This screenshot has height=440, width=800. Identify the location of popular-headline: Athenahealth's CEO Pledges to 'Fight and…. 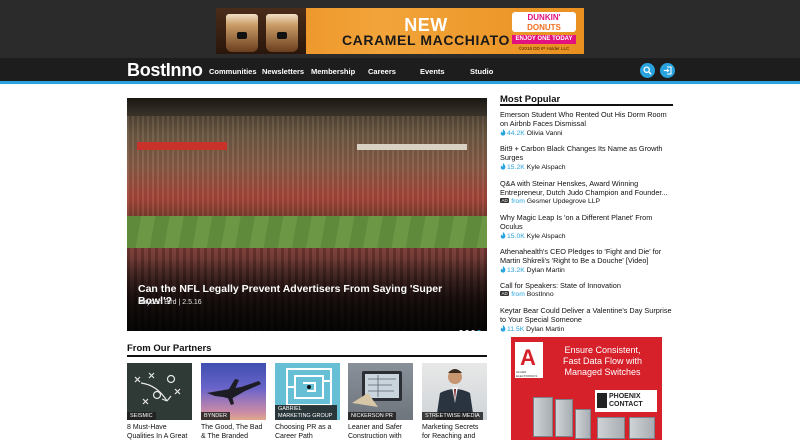
(587, 256).